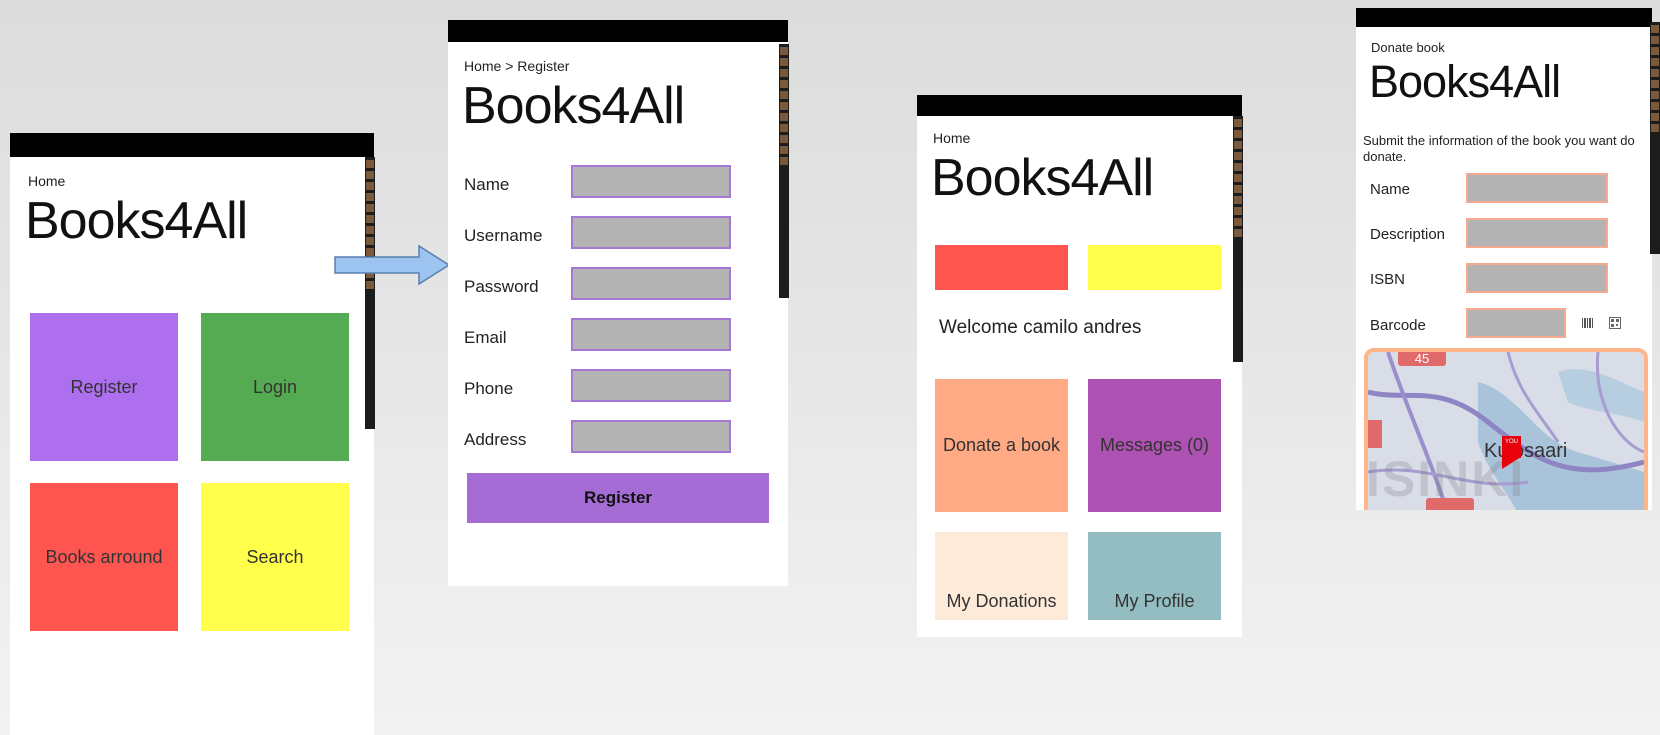 This screenshot has width=1660, height=735. I want to click on barcode-icon, so click(1588, 323).